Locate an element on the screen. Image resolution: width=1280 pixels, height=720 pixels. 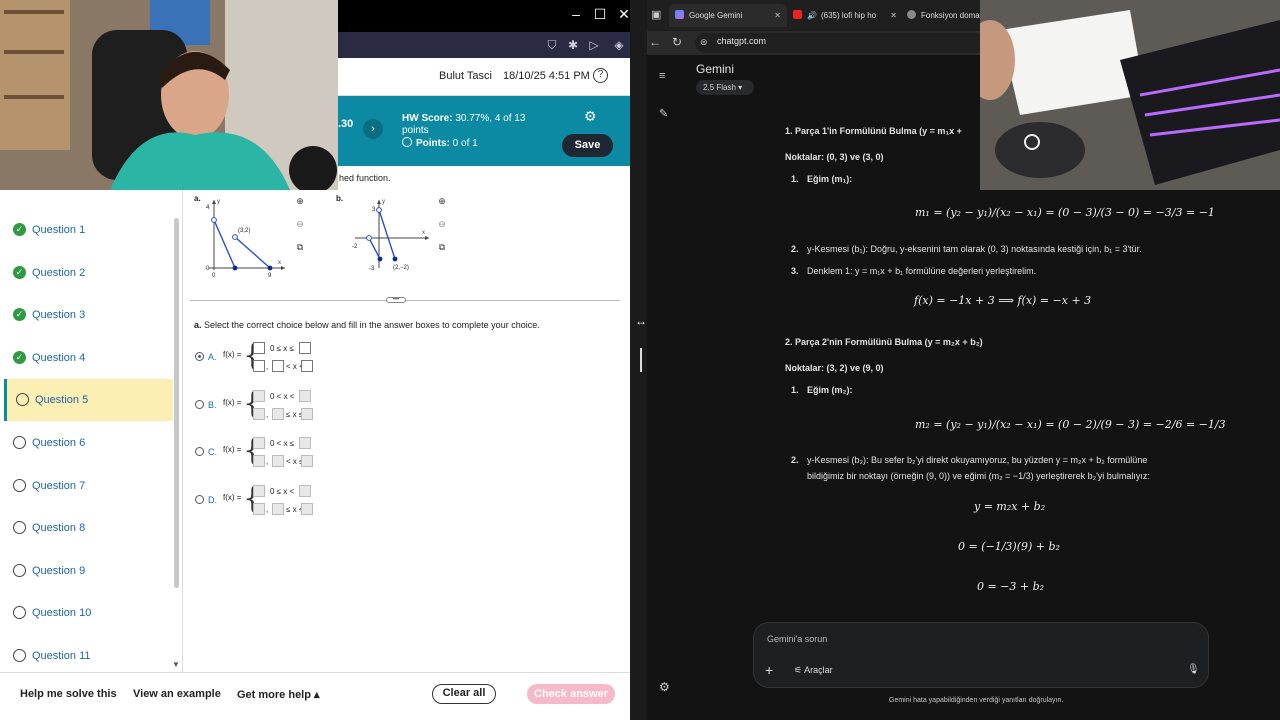
sidebar-toggle-icon: ▣ is located at coordinates (658, 15).